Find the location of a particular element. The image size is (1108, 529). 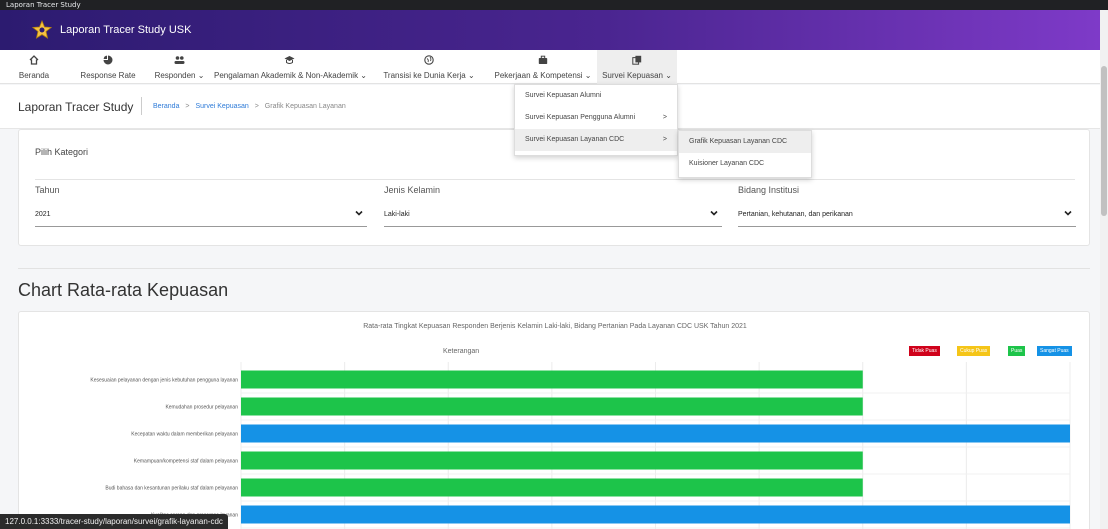

jenis-kelamin-select: Laki-laki is located at coordinates (553, 215).